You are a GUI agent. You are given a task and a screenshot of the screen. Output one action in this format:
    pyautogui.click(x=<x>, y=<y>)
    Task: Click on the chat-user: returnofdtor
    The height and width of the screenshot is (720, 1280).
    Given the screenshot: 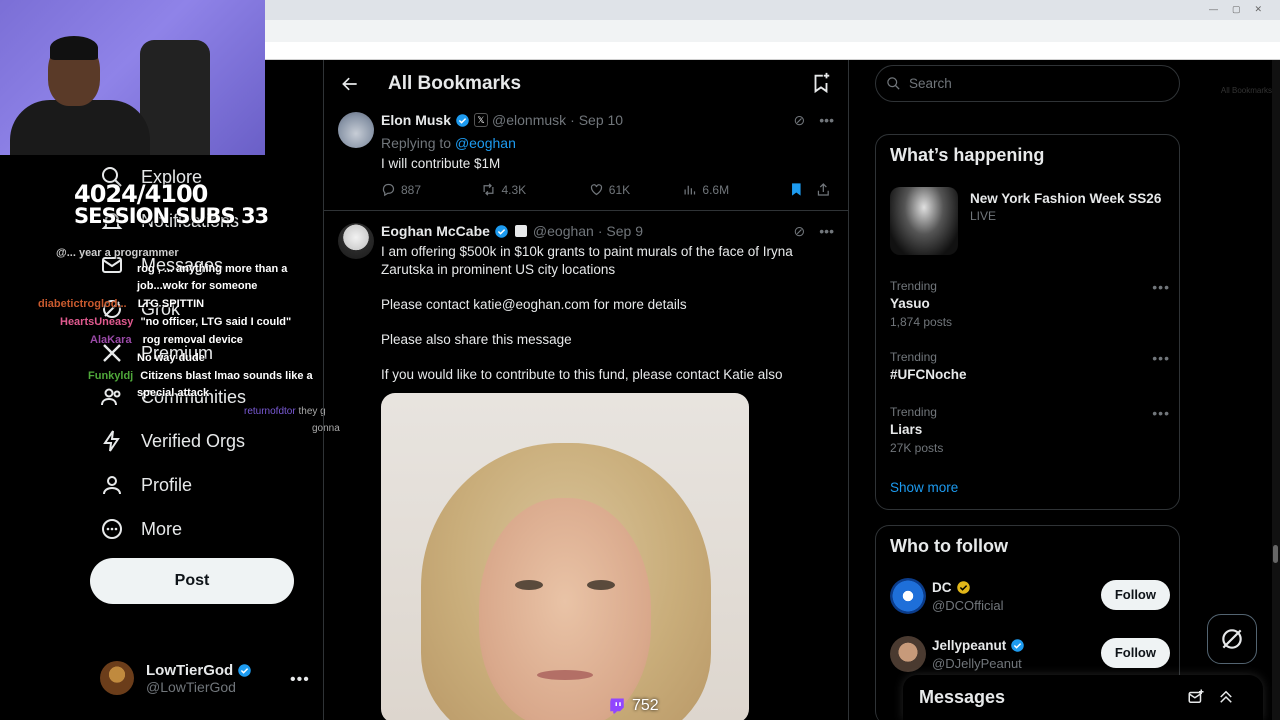 What is the action you would take?
    pyautogui.click(x=270, y=411)
    